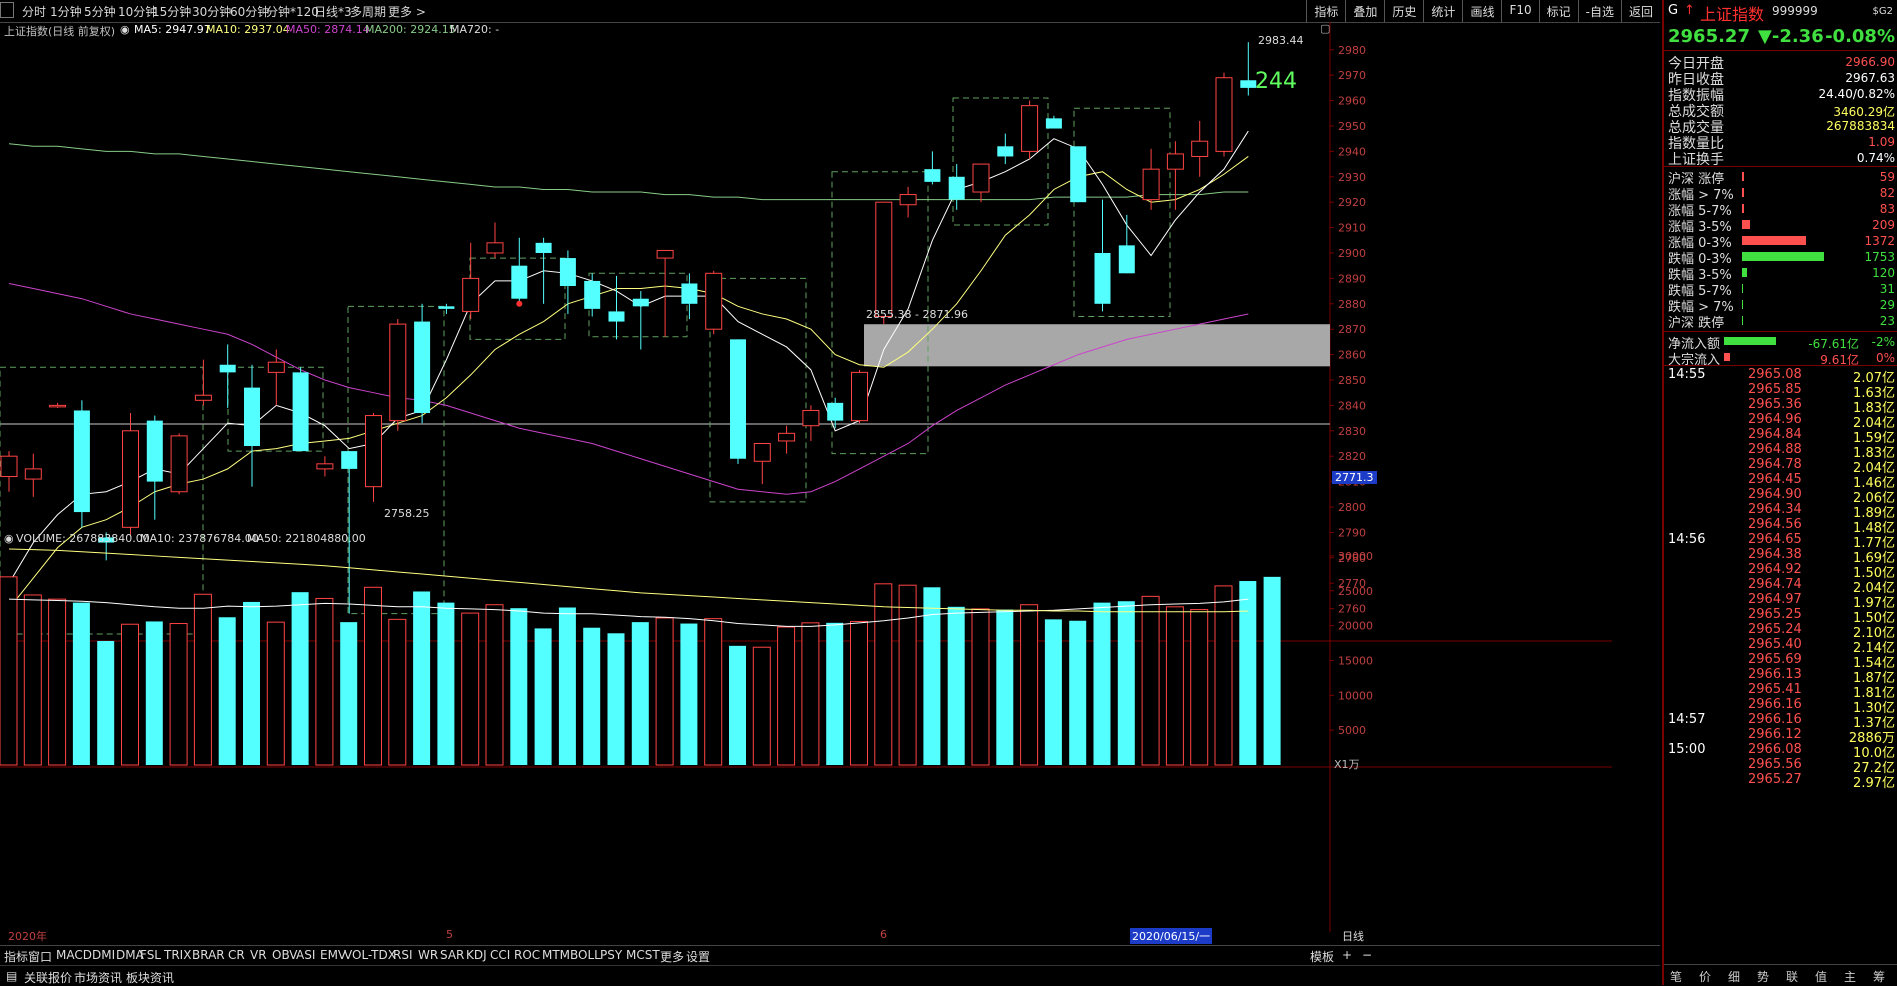 Image resolution: width=1897 pixels, height=986 pixels. I want to click on indicator-right-2: −, so click(1367, 955).